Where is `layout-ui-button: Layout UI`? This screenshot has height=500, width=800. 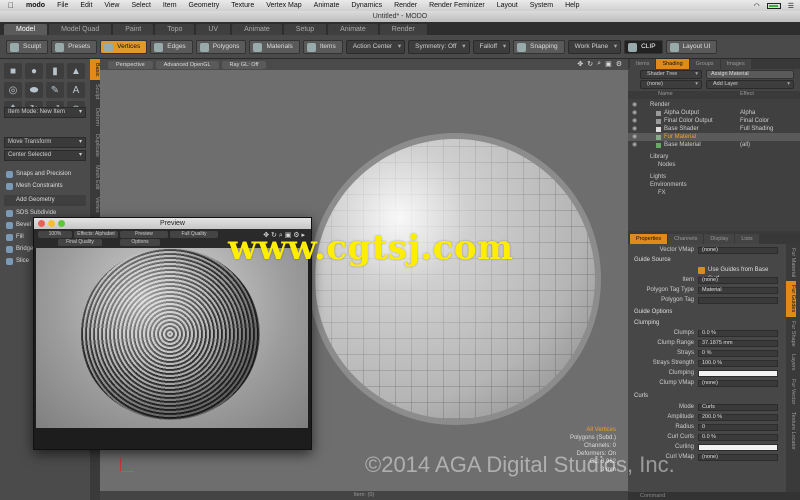 layout-ui-button: Layout UI is located at coordinates (691, 46).